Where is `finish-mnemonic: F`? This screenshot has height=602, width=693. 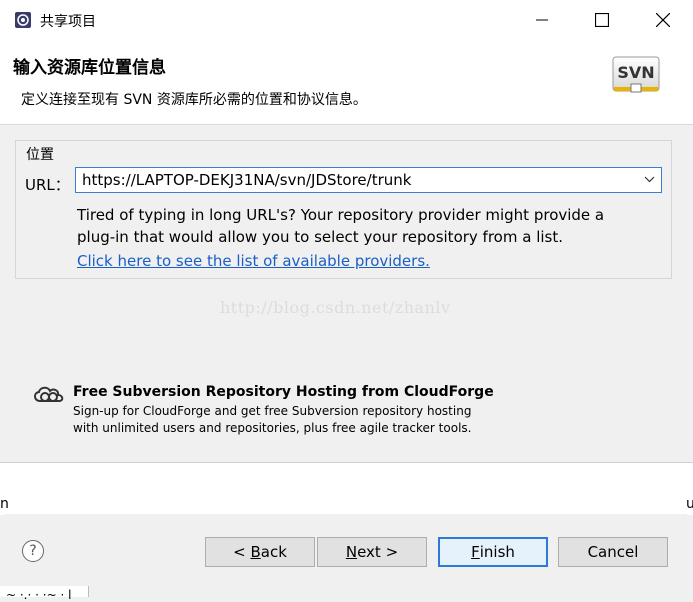 finish-mnemonic: F is located at coordinates (475, 552).